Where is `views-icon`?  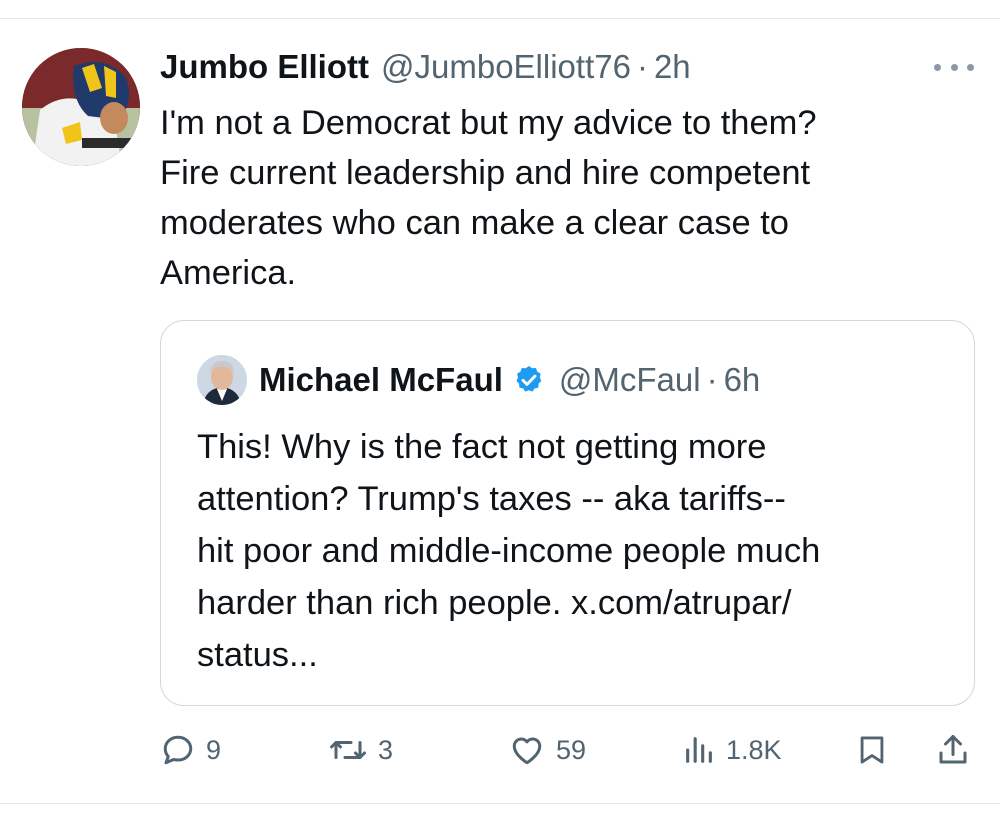 views-icon is located at coordinates (699, 750).